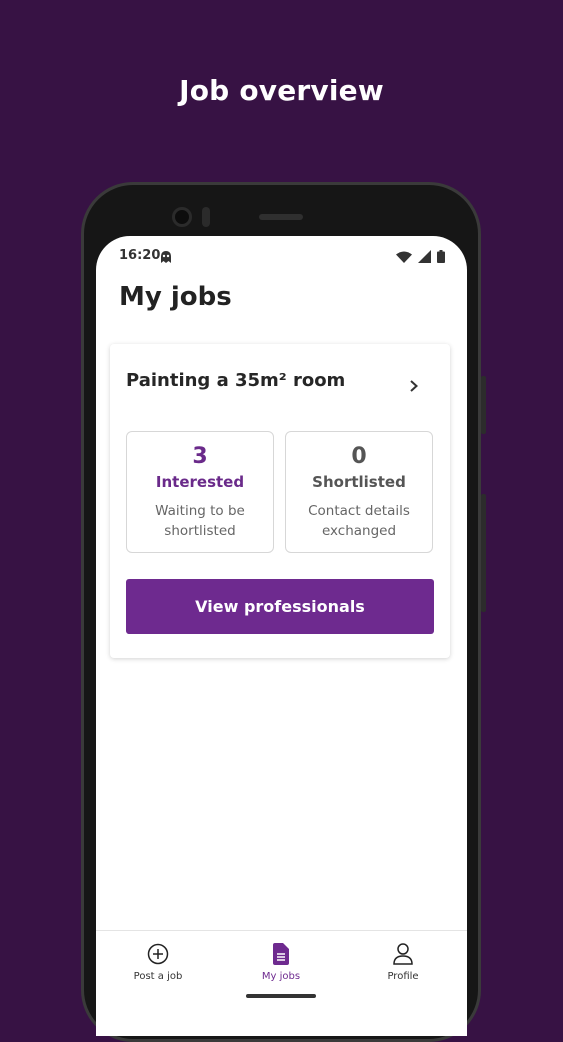  Describe the element at coordinates (206, 217) in the screenshot. I see `proximity-sensor` at that location.